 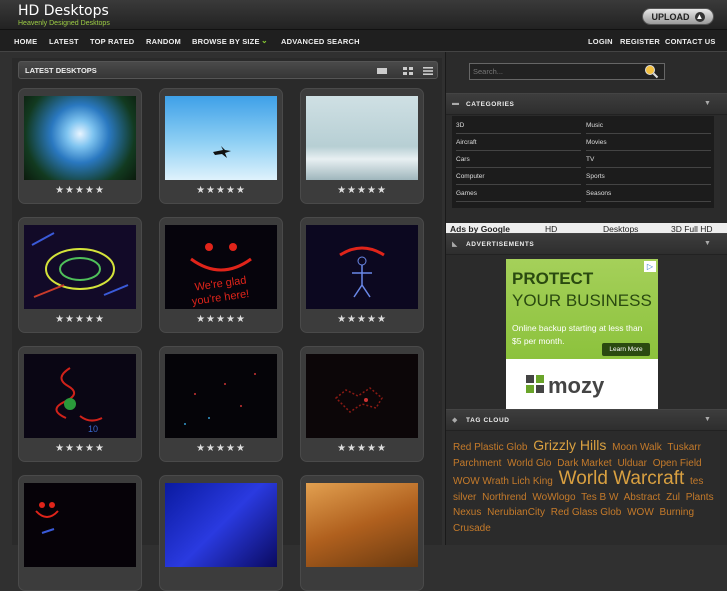 I want to click on nav-top-rated: TOP RATED, so click(x=112, y=41).